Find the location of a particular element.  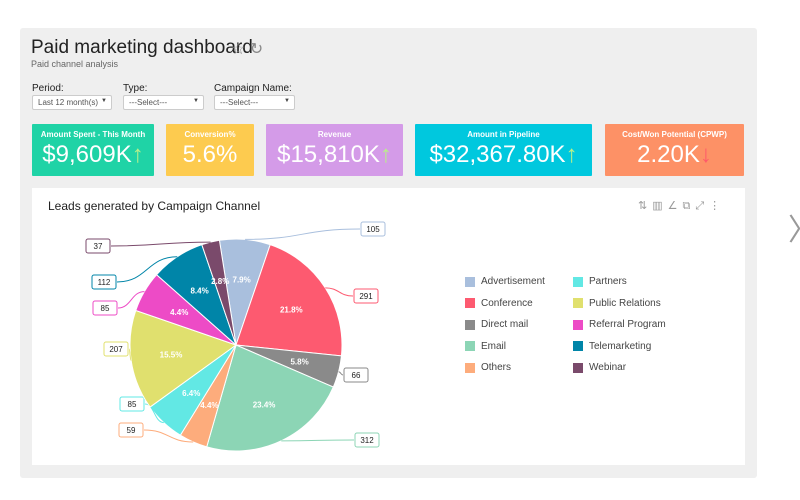

callout-value: 312 is located at coordinates (367, 440).